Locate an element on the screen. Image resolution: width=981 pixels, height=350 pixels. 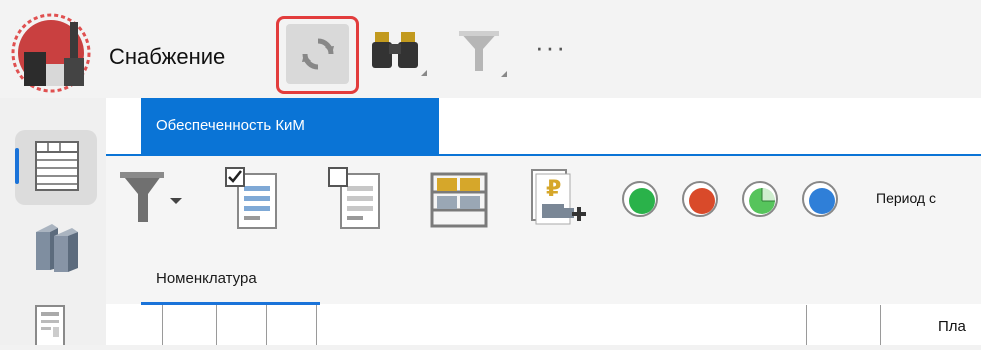
pie-circle-icon is located at coordinates (762, 201).